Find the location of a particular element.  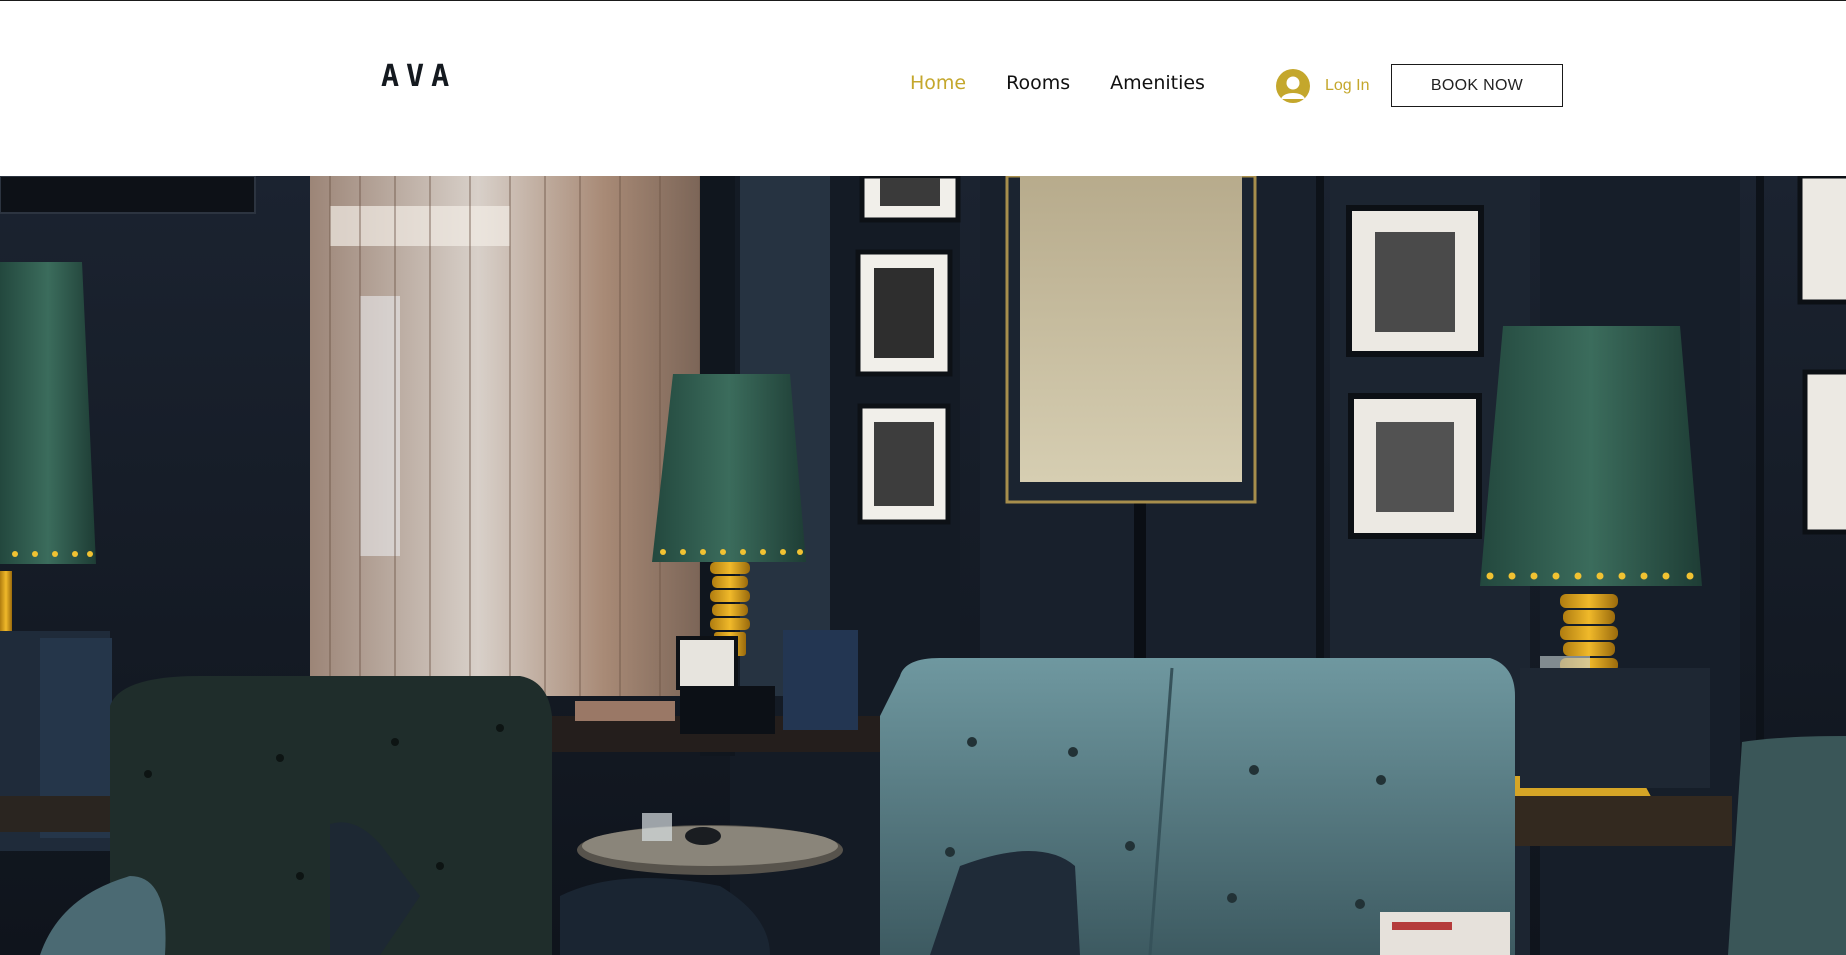

user-avatar-icon is located at coordinates (1293, 86).